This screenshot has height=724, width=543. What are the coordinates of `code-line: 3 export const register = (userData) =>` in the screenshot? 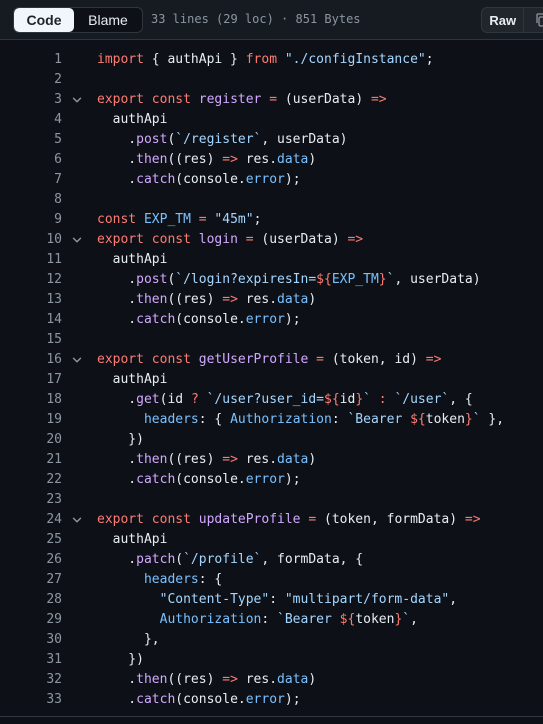 It's located at (271, 100).